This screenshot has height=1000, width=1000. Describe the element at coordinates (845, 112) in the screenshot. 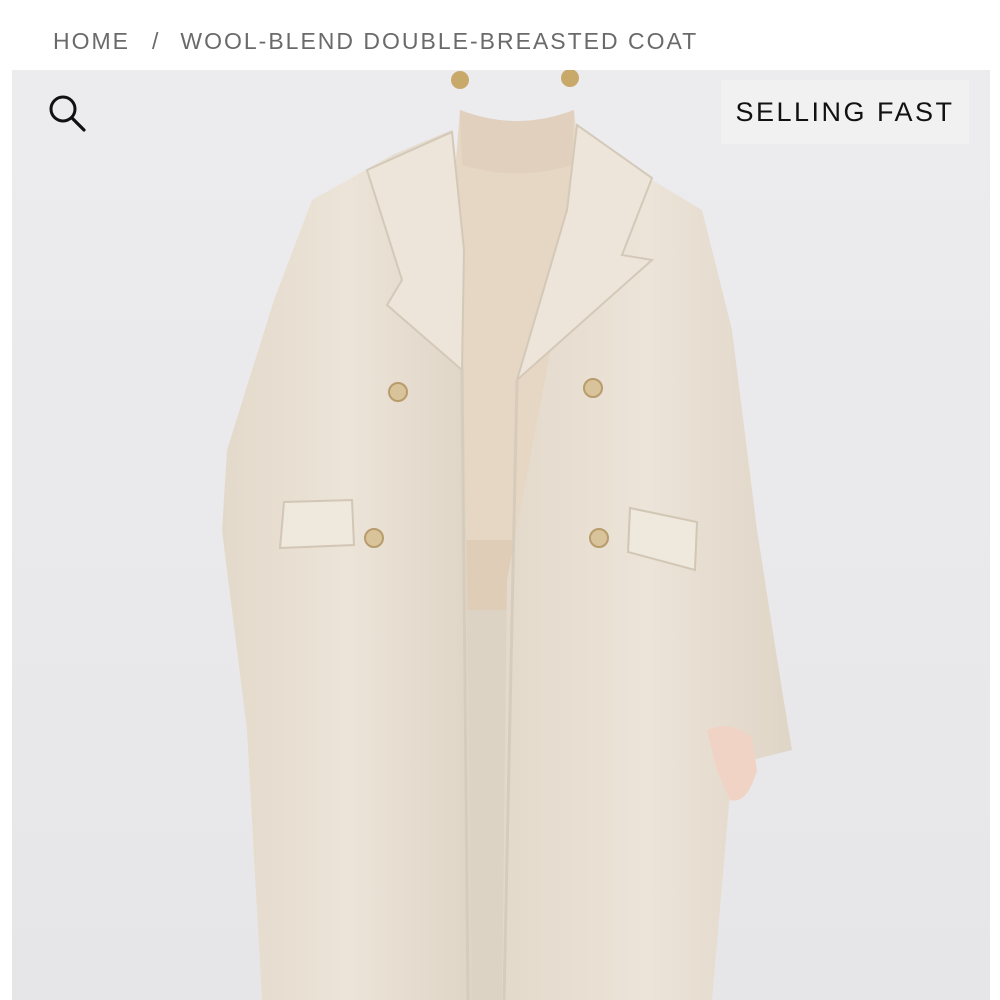

I see `selling-fast-badge: SELLING FAST` at that location.